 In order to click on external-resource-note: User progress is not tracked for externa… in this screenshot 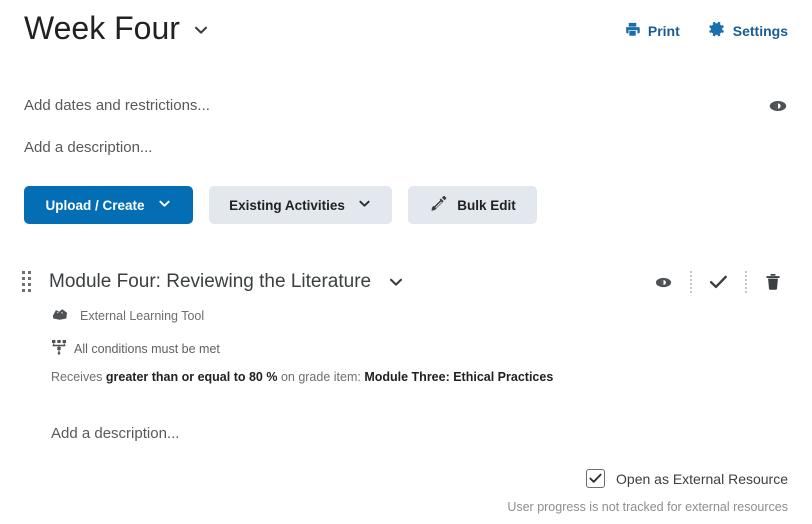, I will do `click(647, 507)`.